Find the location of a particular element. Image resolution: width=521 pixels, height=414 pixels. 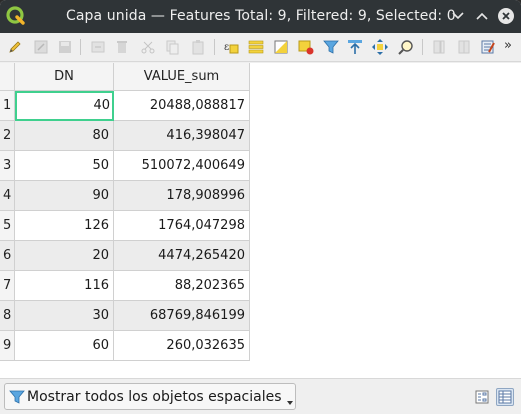

delete-field-icon is located at coordinates (464, 47).